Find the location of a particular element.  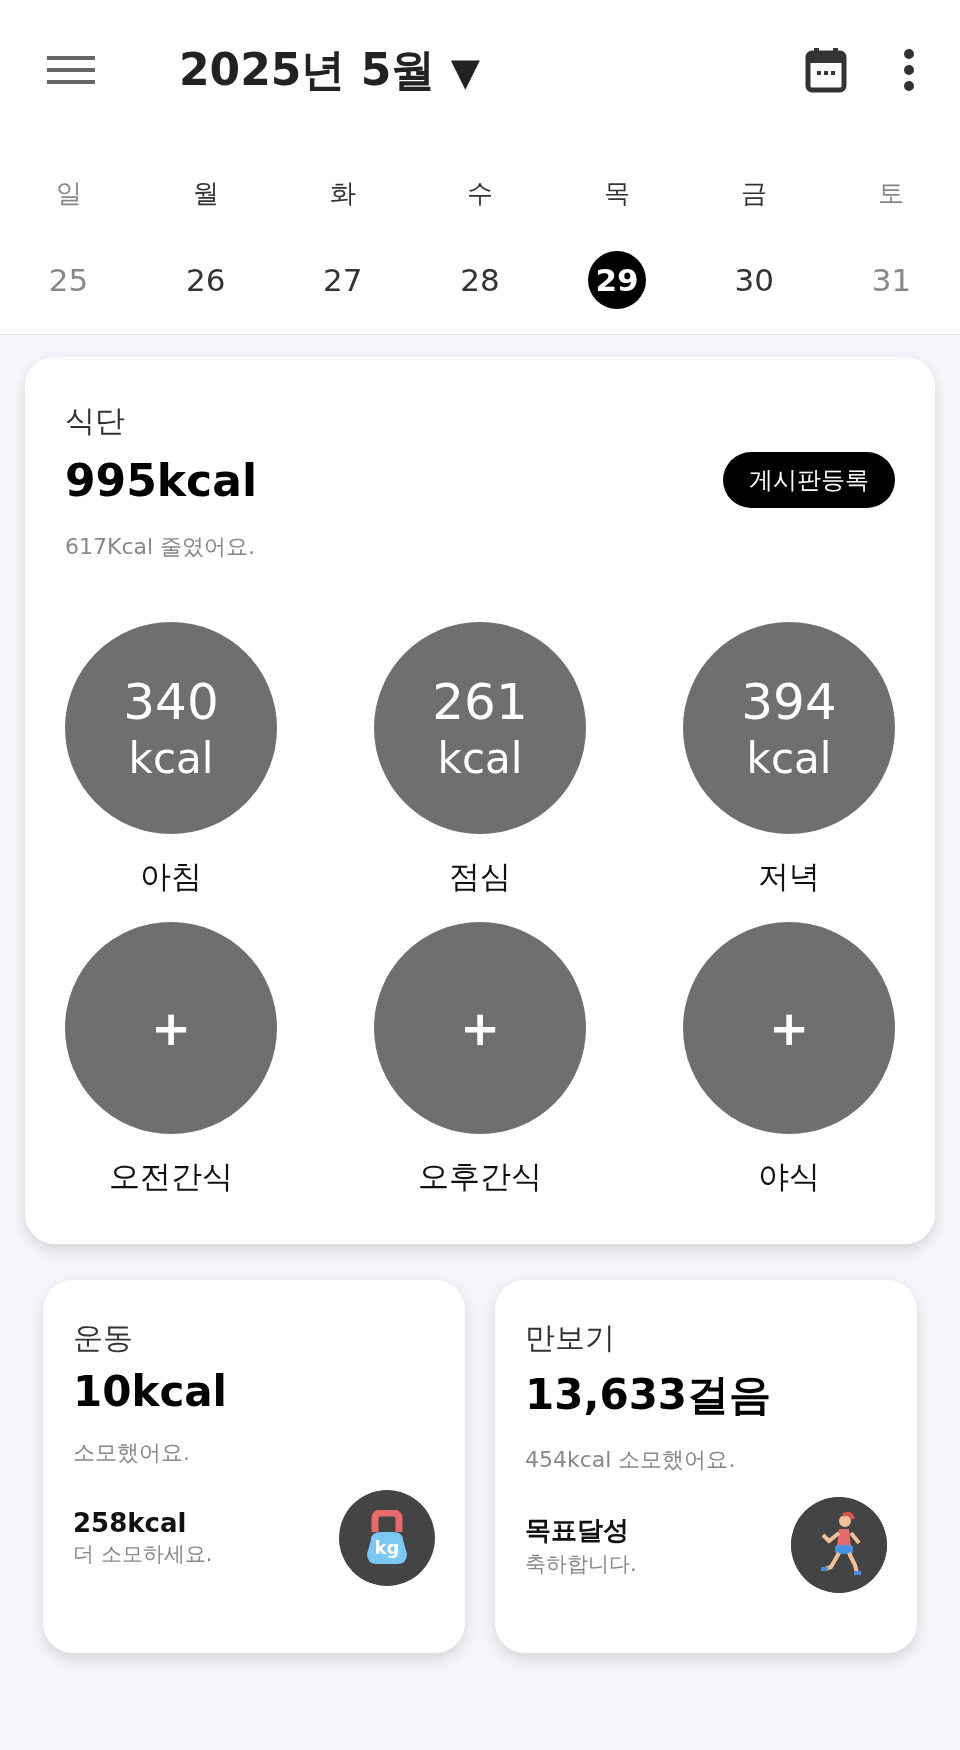

meal-calorie-button: 340 kcal is located at coordinates (171, 728).